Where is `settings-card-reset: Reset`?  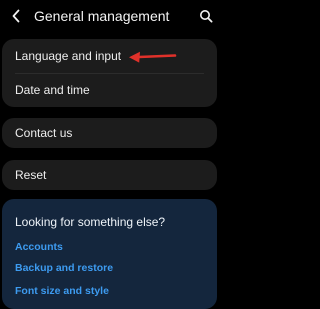
settings-card-reset: Reset is located at coordinates (109, 175).